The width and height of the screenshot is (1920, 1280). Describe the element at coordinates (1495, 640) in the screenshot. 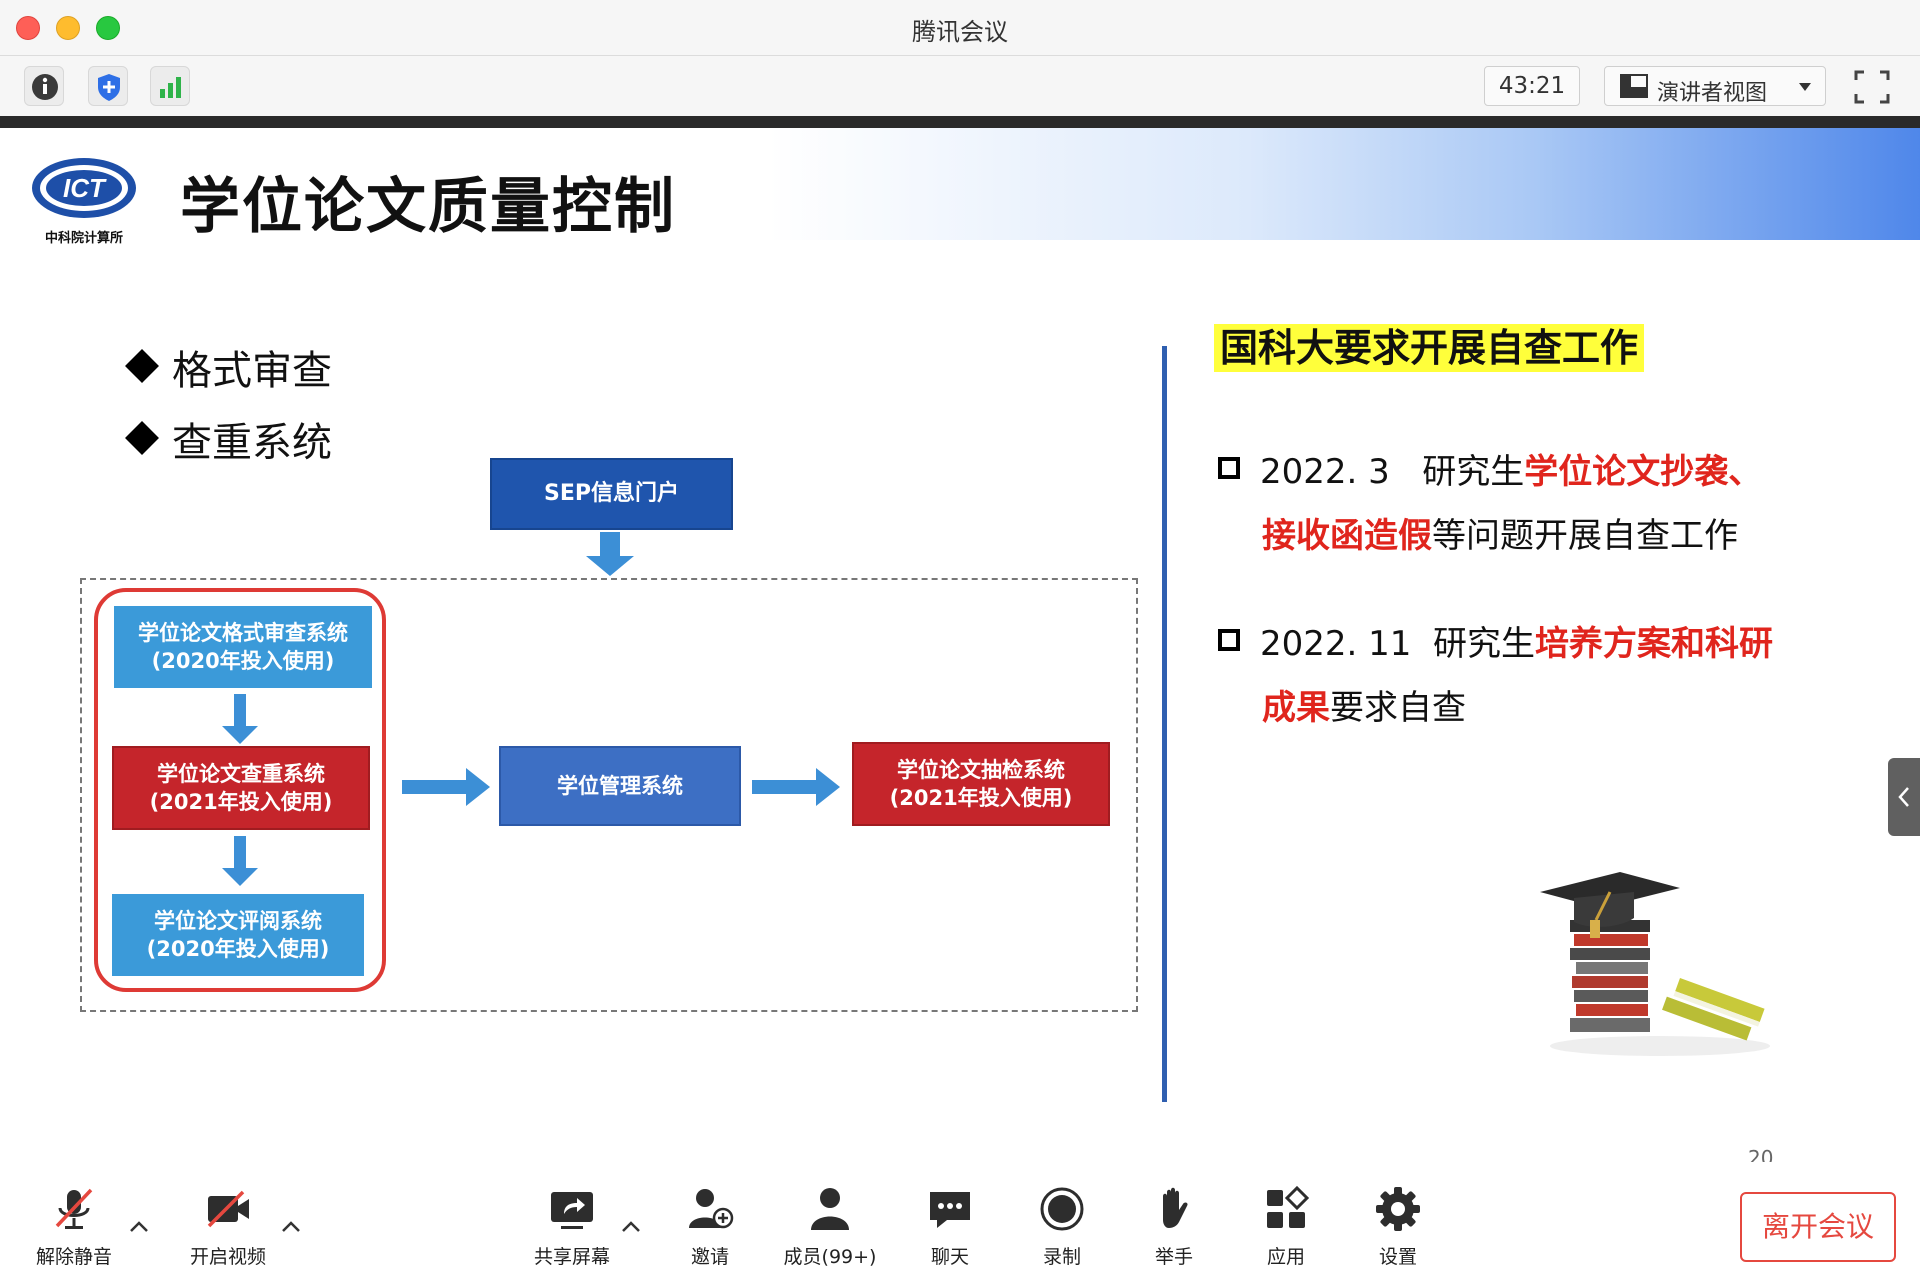

I see `item-2022-11: 2022. 11 研究生培养方案和科研` at that location.